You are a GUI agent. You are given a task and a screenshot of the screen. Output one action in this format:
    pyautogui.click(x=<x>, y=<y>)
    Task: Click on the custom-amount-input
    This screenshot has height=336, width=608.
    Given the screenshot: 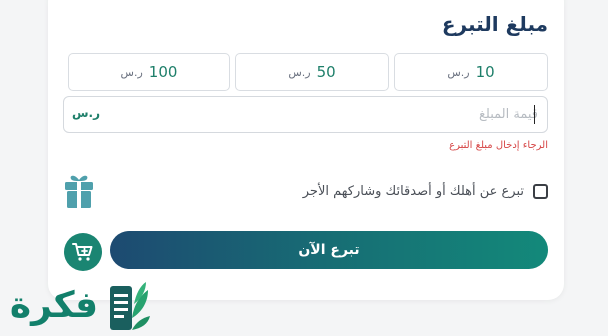 What is the action you would take?
    pyautogui.click(x=324, y=114)
    